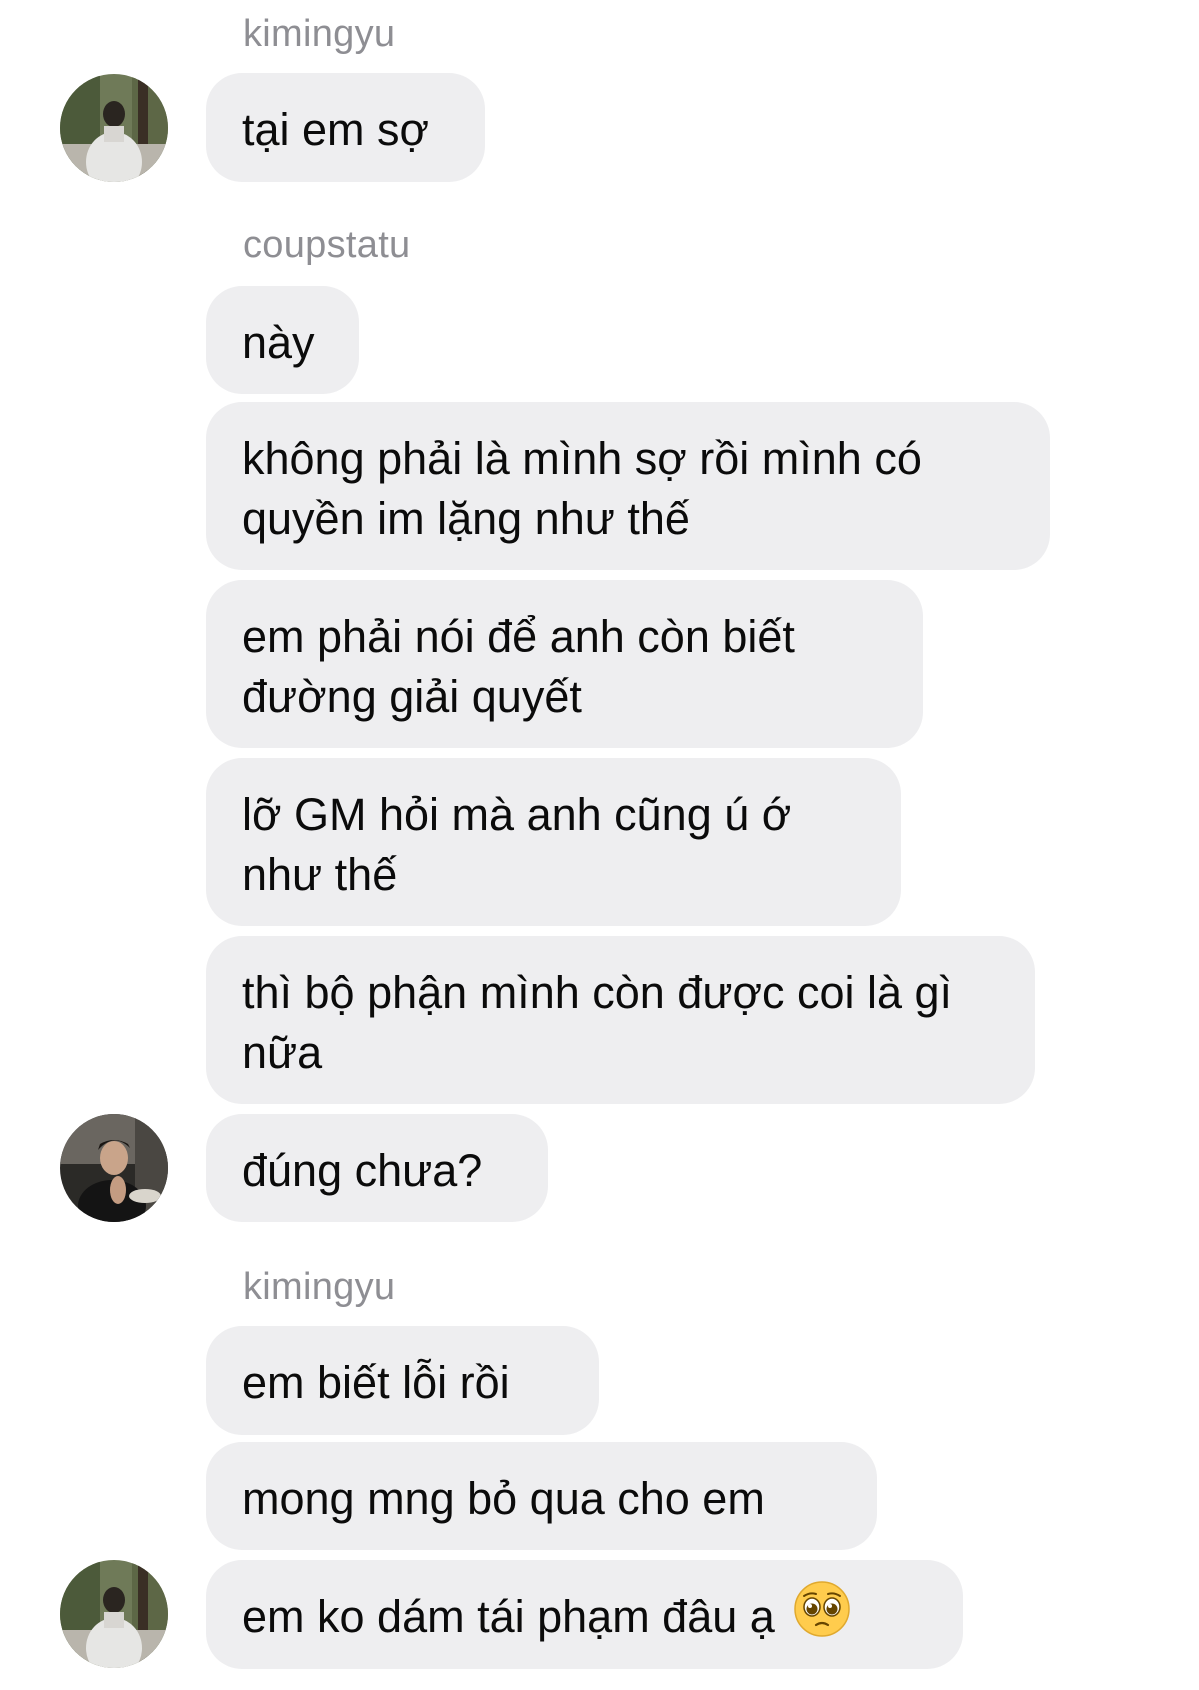 The image size is (1199, 1690). What do you see at coordinates (503, 1498) in the screenshot?
I see `message-text: mong mng bỏ qua cho em` at bounding box center [503, 1498].